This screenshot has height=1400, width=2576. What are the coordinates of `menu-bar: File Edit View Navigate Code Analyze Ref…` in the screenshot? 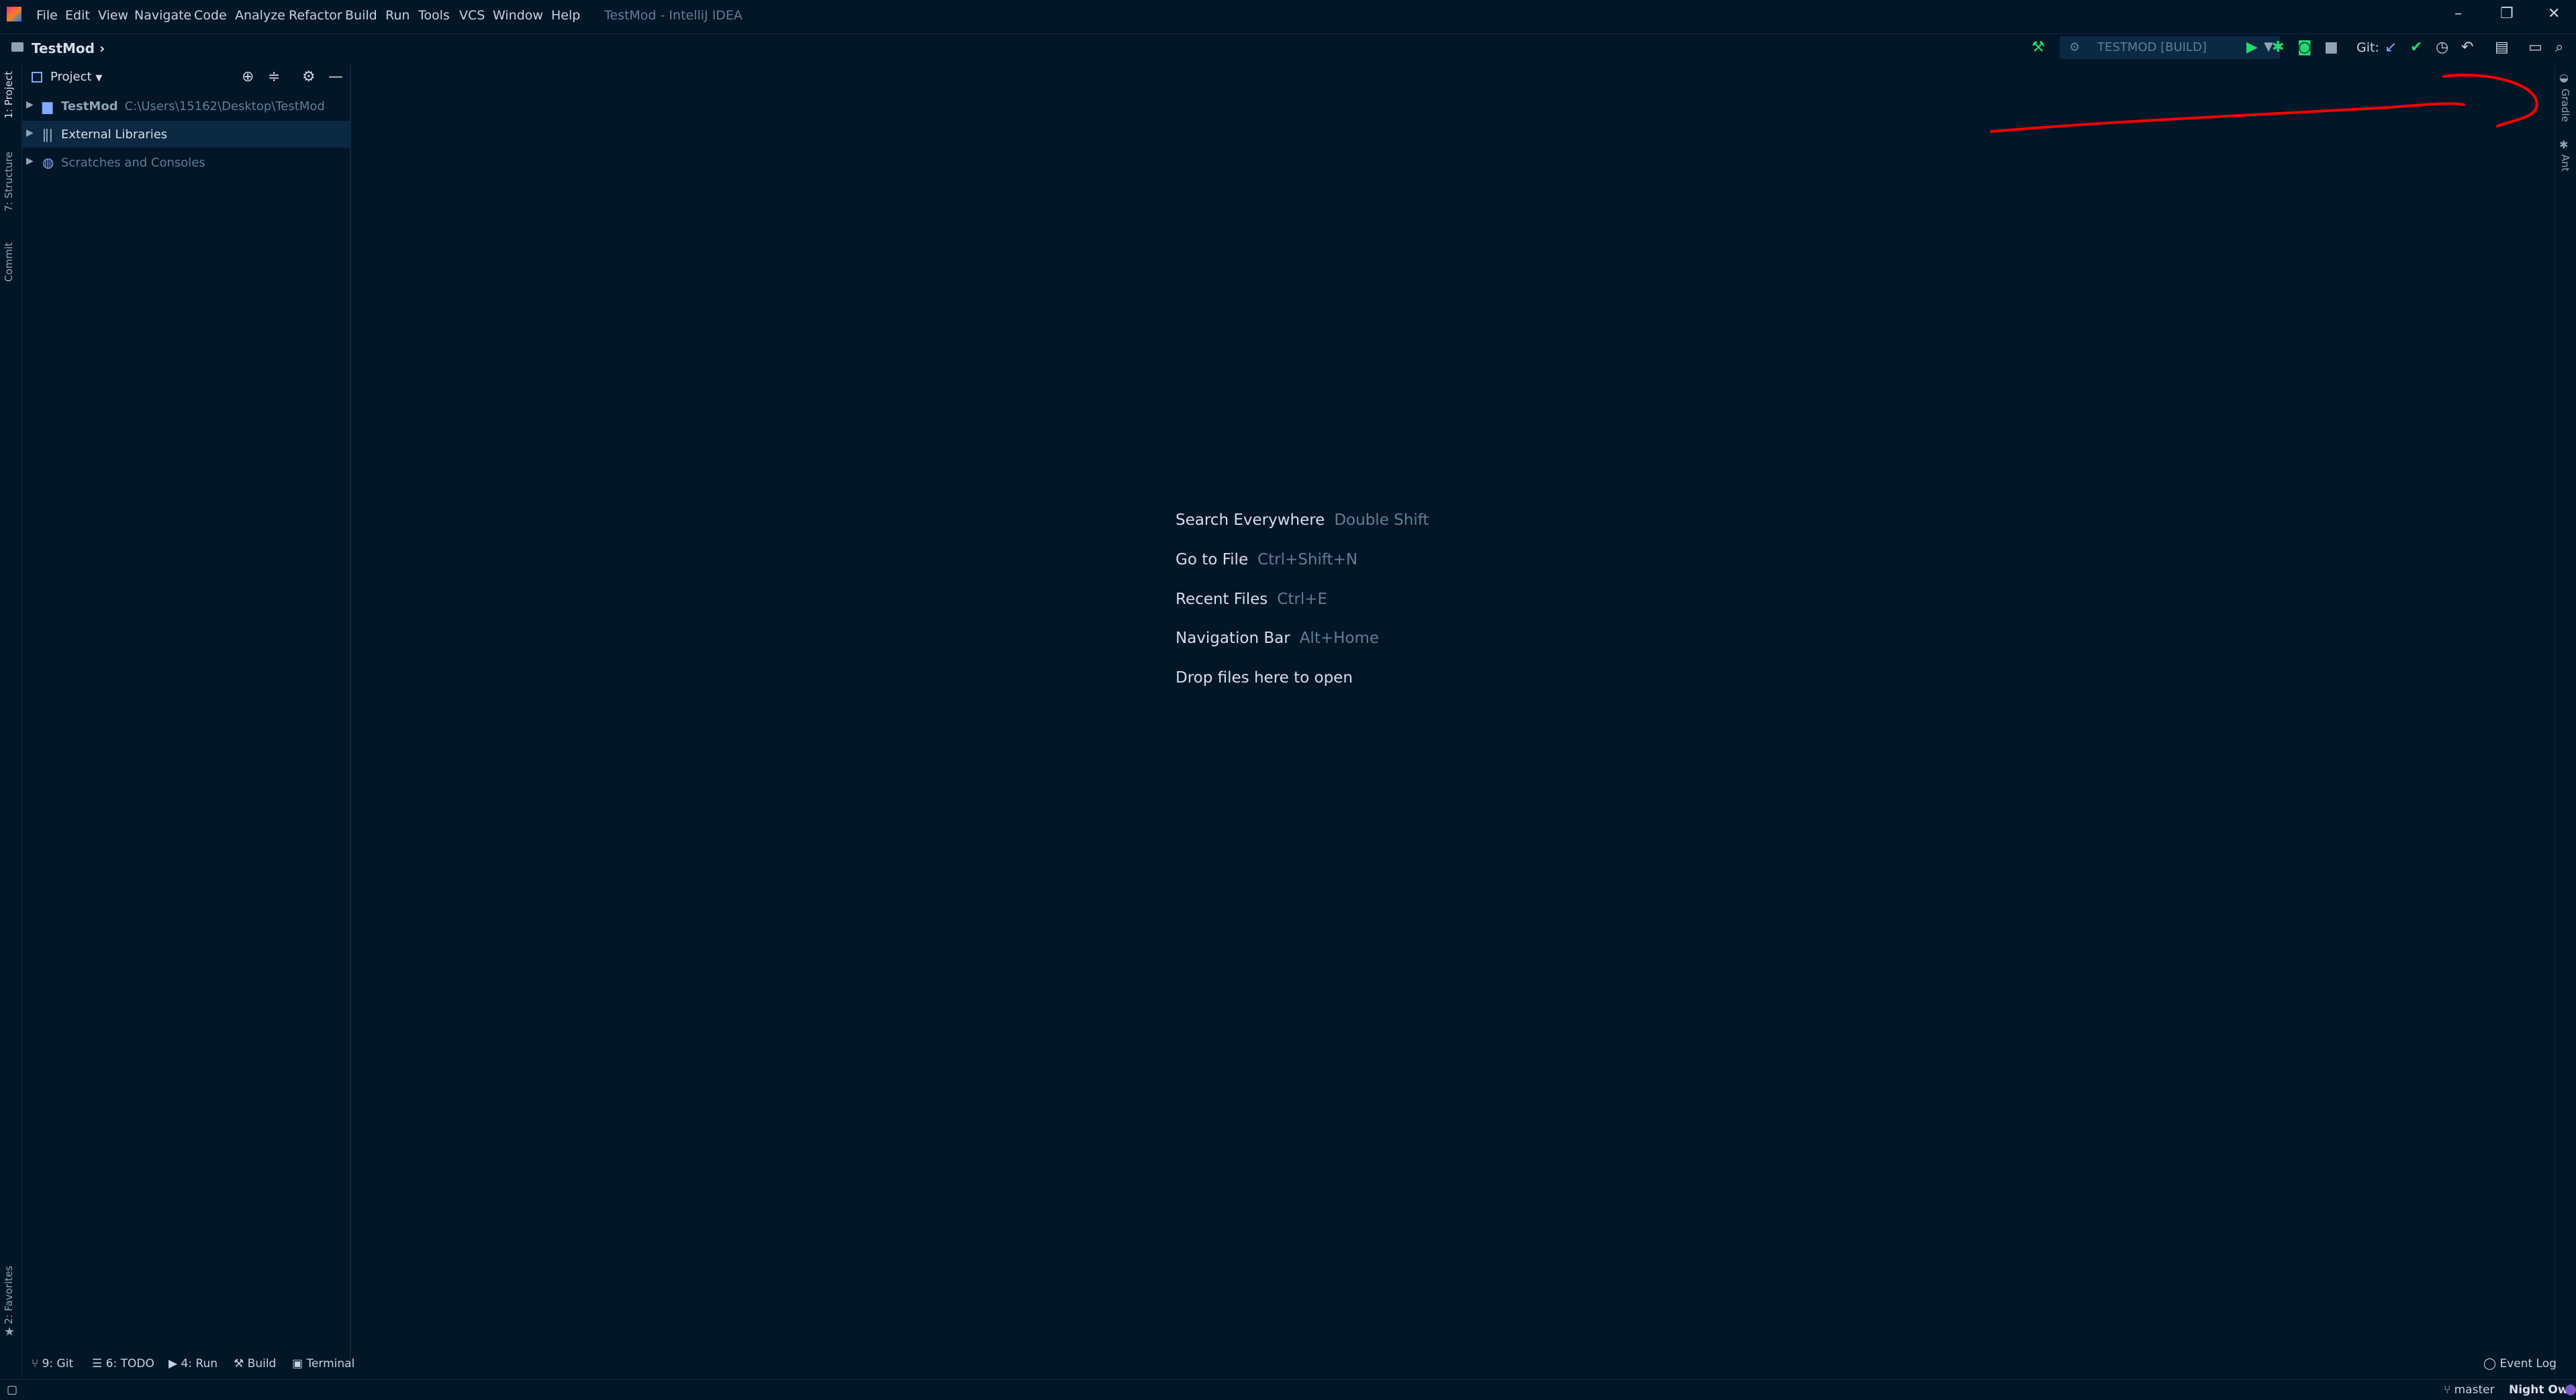 It's located at (1288, 17).